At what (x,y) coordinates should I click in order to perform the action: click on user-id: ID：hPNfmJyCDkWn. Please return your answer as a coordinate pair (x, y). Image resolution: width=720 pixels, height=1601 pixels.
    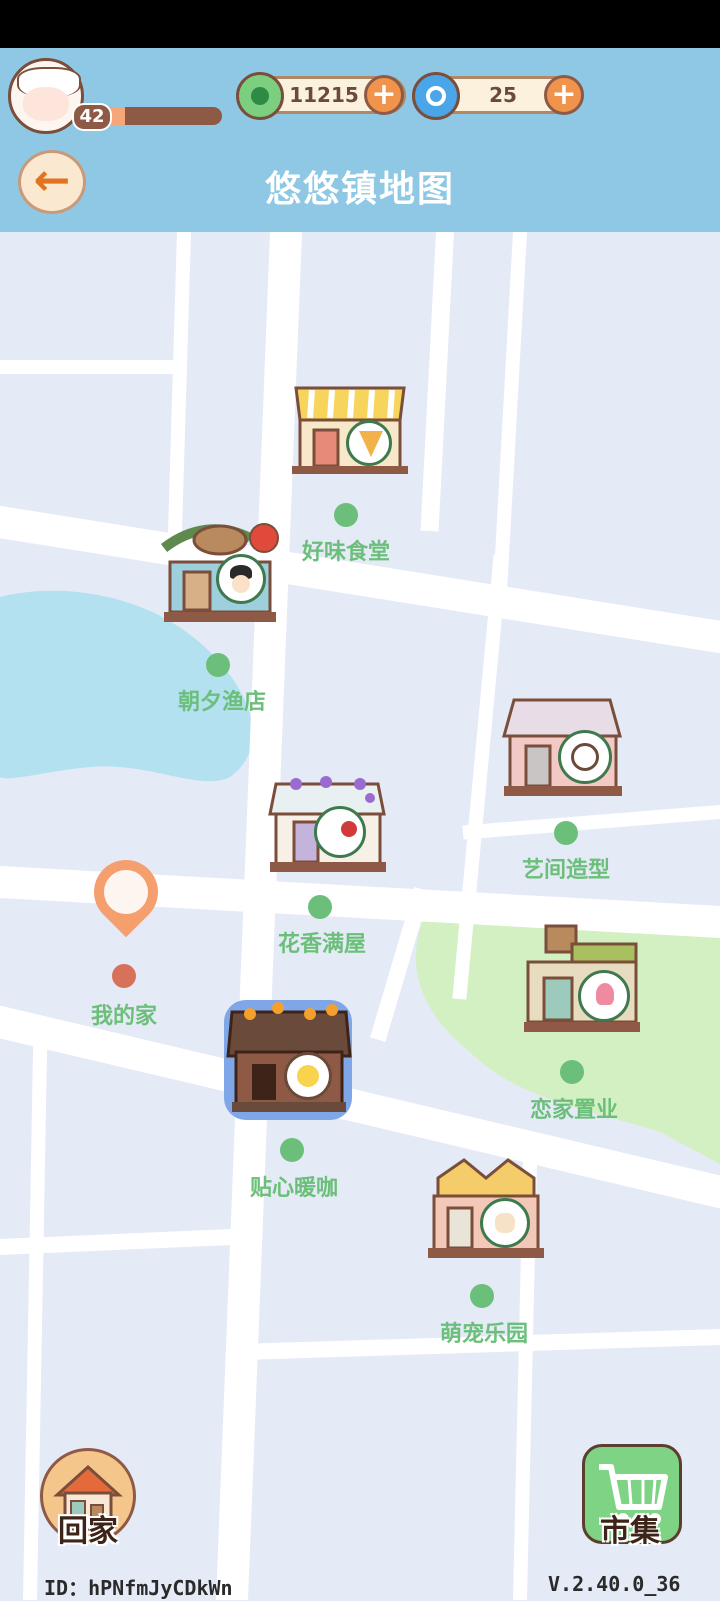
    Looking at the image, I should click on (138, 1588).